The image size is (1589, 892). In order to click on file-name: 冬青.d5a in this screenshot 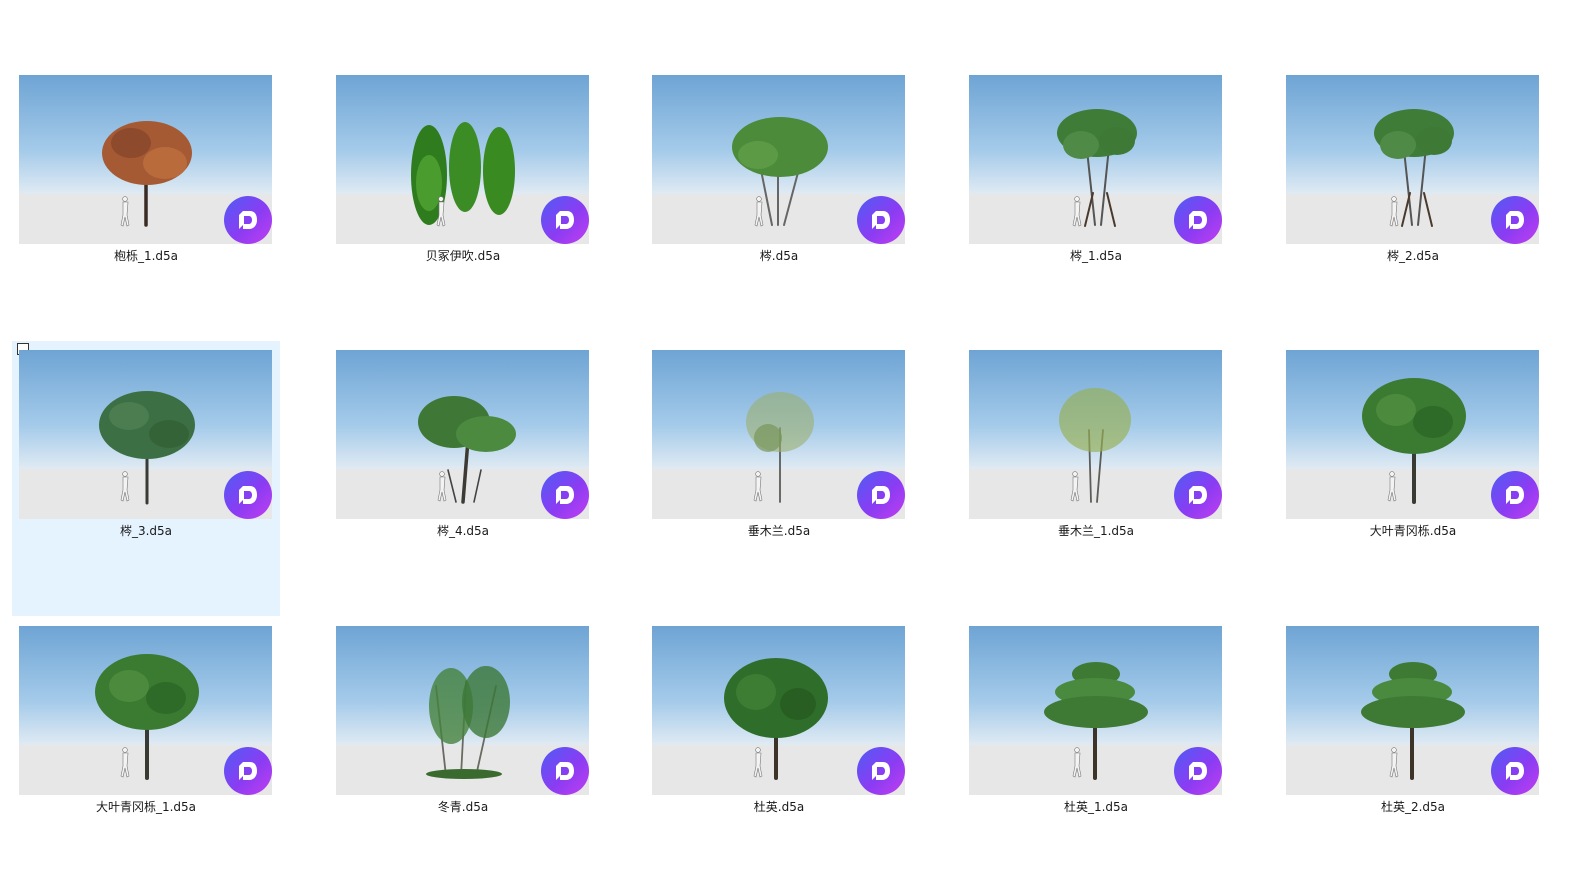, I will do `click(463, 807)`.